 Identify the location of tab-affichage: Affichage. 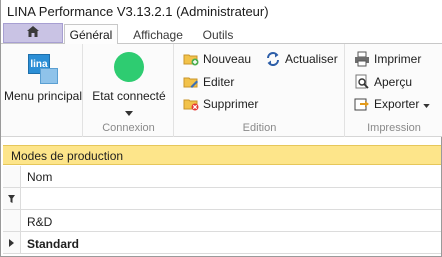
(158, 34).